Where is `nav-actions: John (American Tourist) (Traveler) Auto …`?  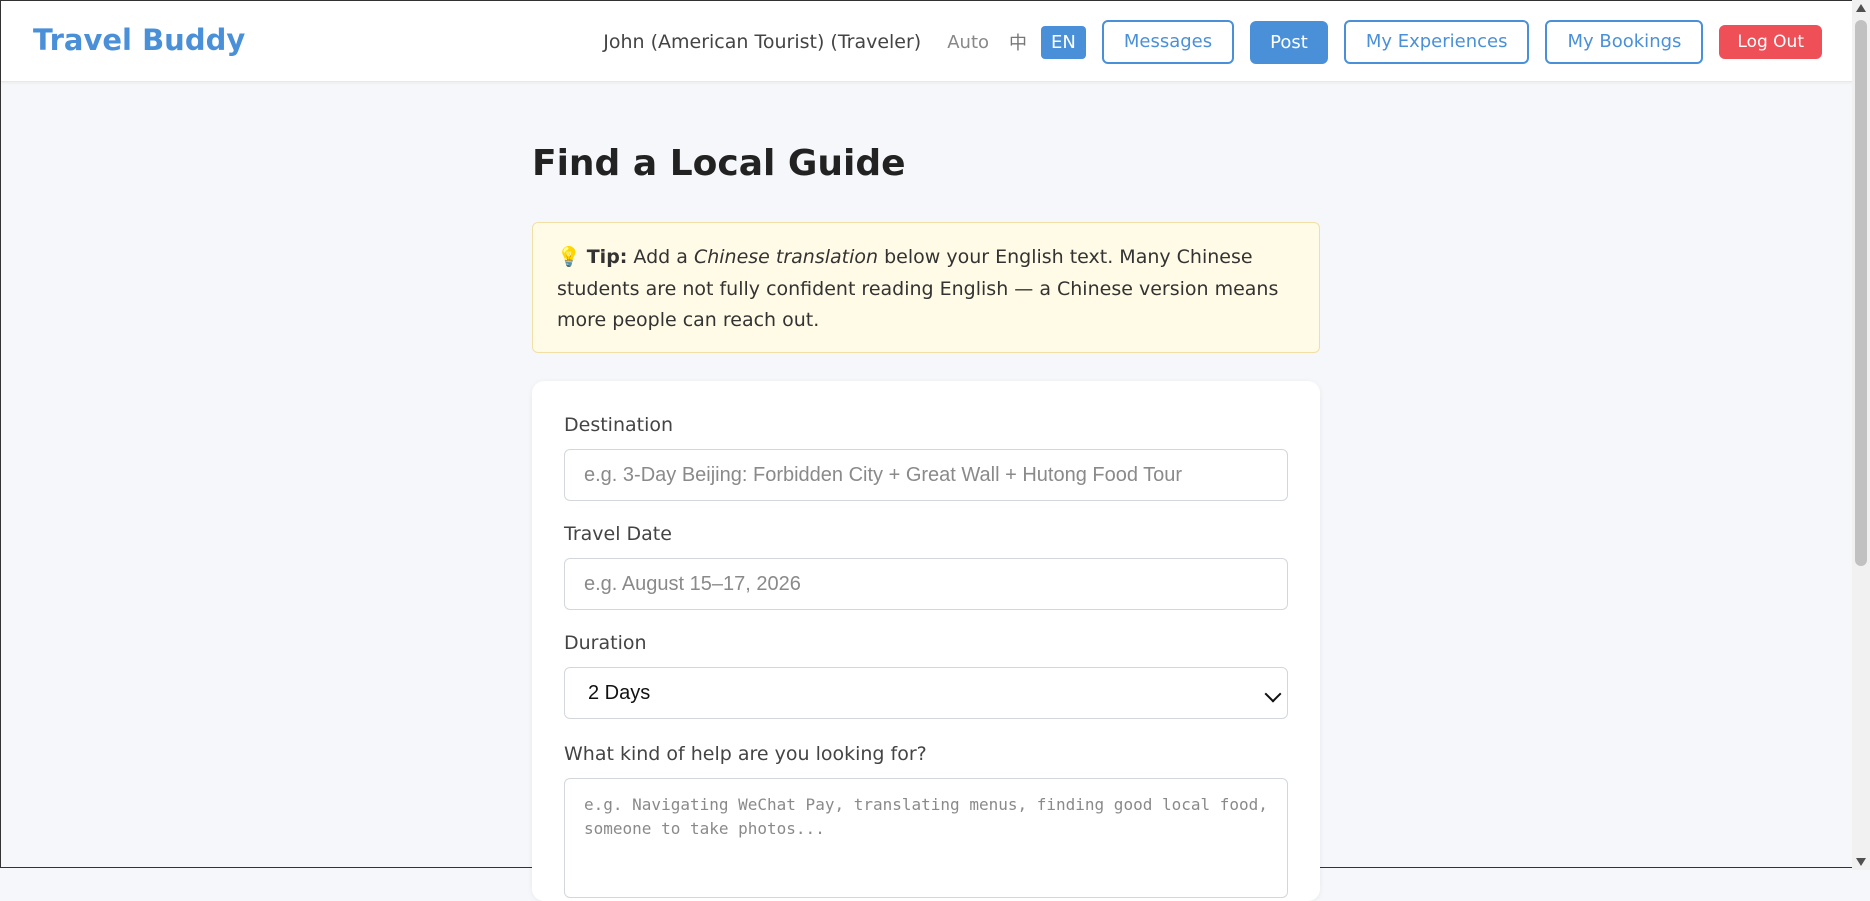
nav-actions: John (American Tourist) (Traveler) Auto … is located at coordinates (1212, 42).